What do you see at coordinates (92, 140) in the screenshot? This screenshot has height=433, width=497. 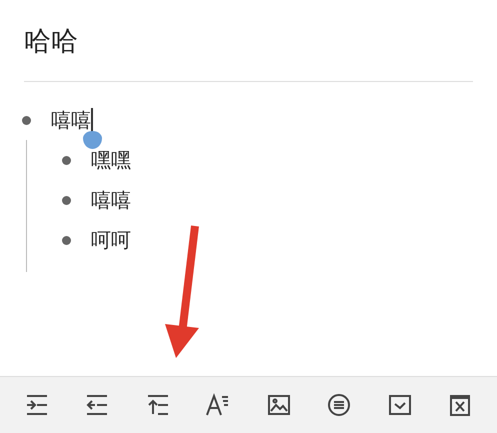 I see `selection-handle` at bounding box center [92, 140].